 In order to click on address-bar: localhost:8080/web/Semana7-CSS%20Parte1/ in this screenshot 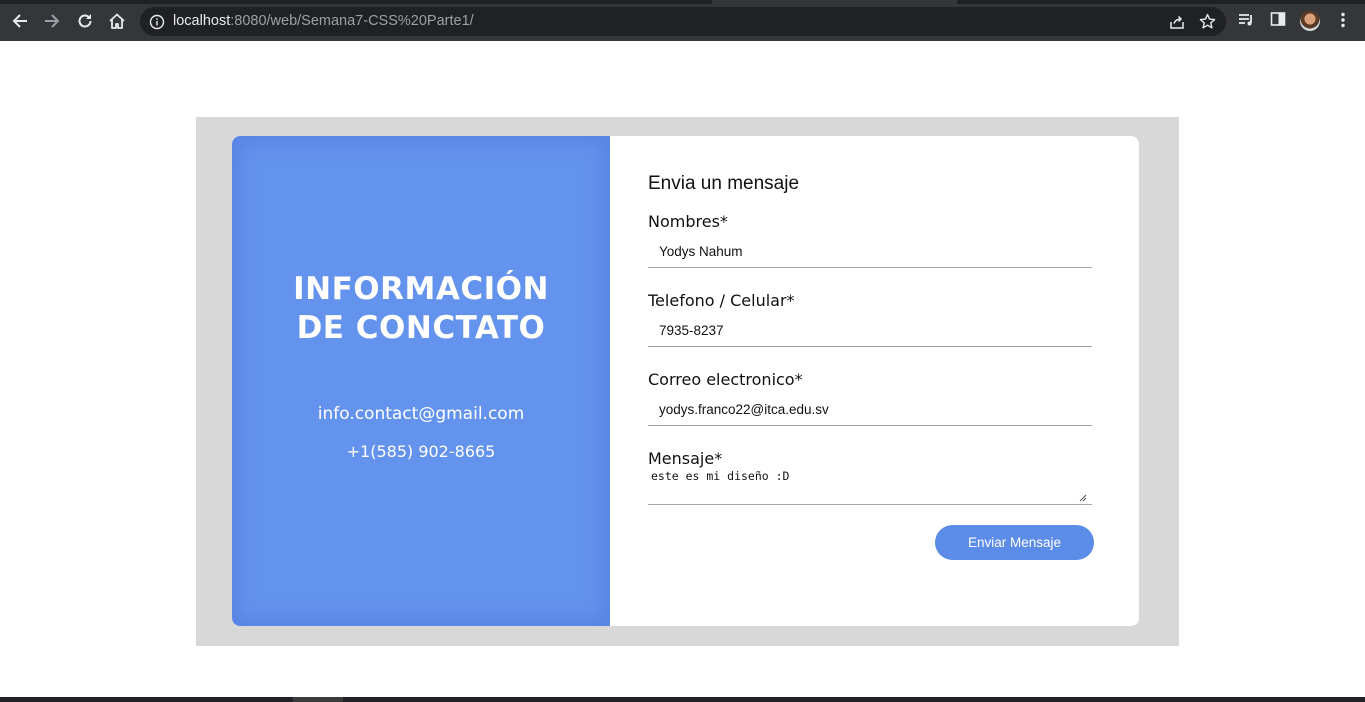, I will do `click(683, 21)`.